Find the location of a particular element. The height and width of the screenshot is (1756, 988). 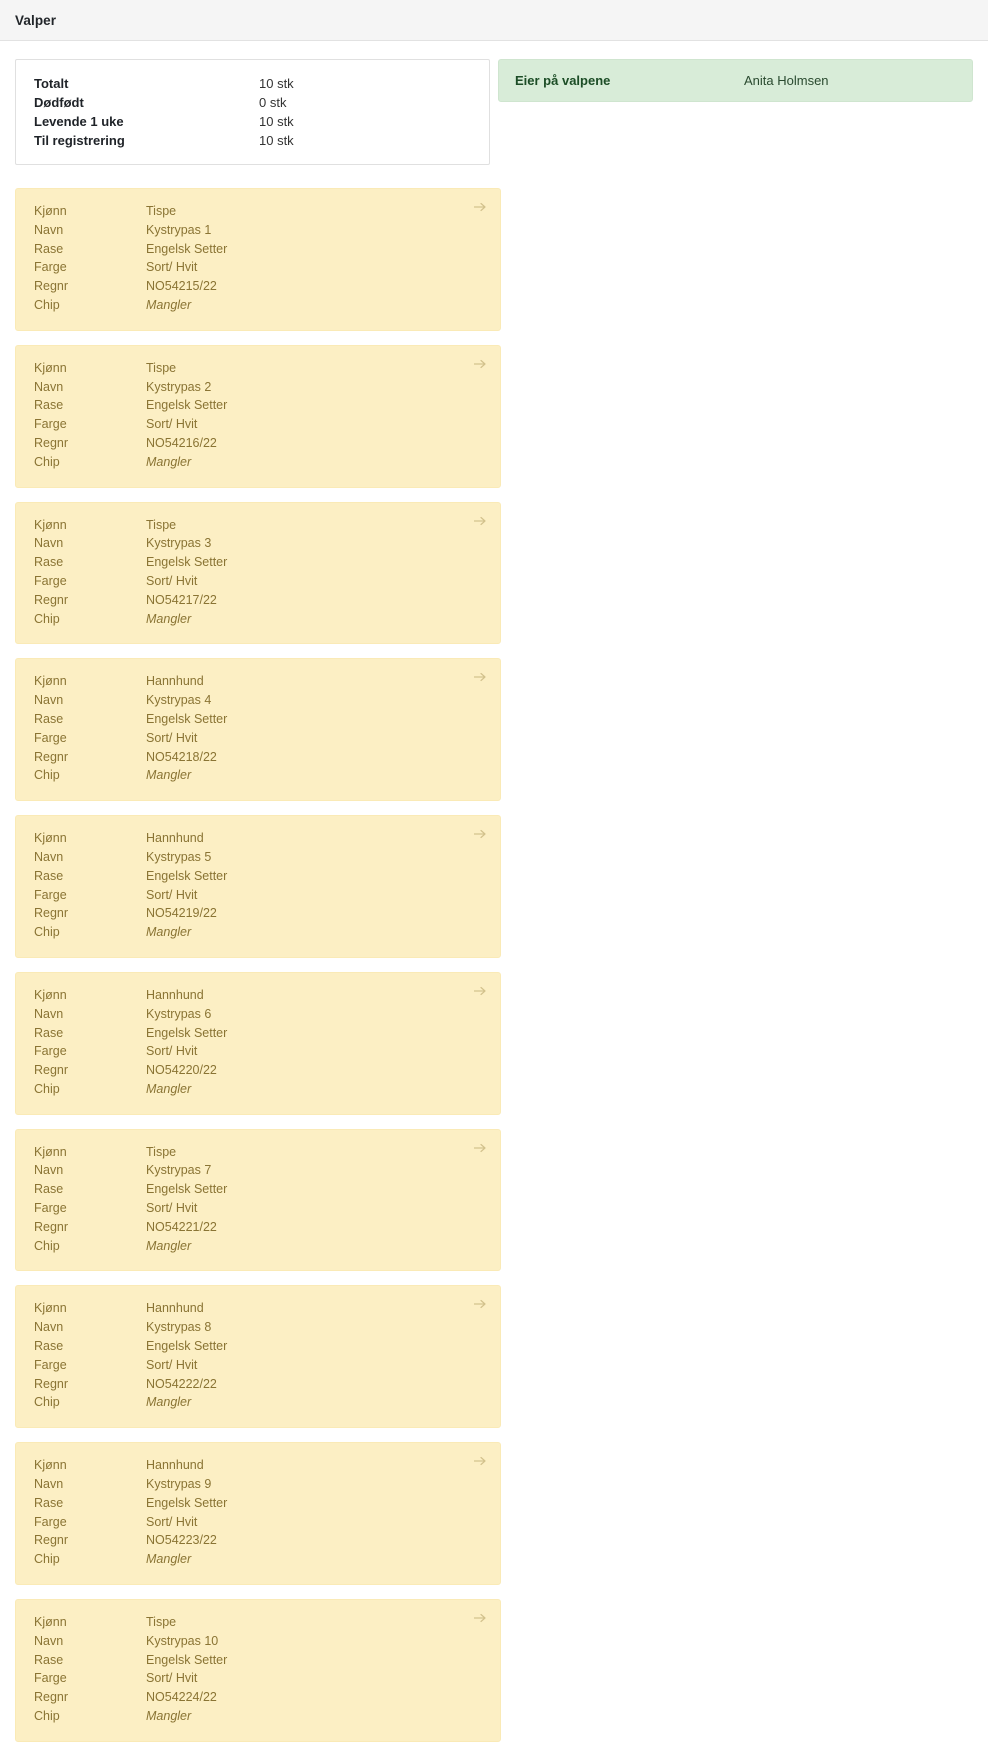

puppy-field-value-regnr: NO54216/22 is located at coordinates (181, 442).